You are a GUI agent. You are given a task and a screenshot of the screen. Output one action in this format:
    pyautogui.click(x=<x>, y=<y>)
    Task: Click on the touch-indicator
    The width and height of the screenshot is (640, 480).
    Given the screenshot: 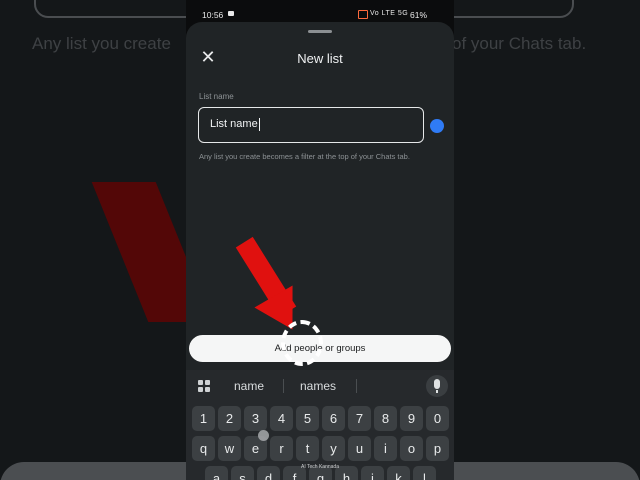 What is the action you would take?
    pyautogui.click(x=263, y=435)
    